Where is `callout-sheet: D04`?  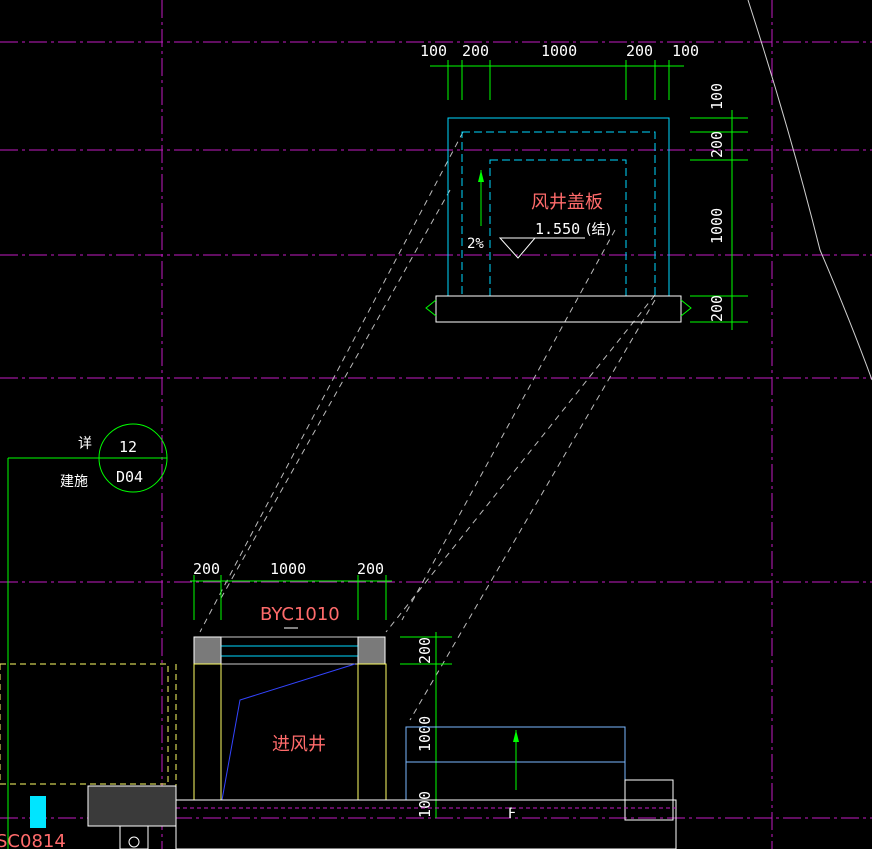
callout-sheet: D04 is located at coordinates (129, 477).